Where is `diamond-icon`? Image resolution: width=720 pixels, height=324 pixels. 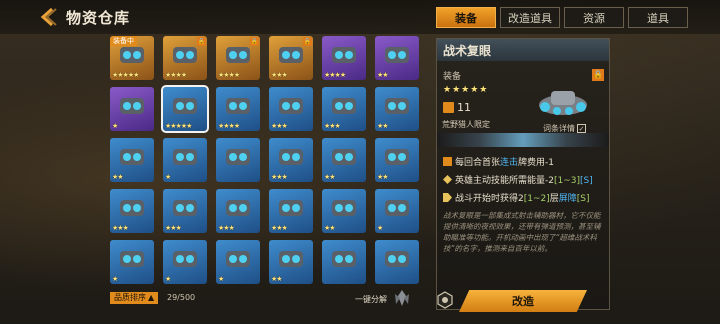
diamond-icon is located at coordinates (447, 179).